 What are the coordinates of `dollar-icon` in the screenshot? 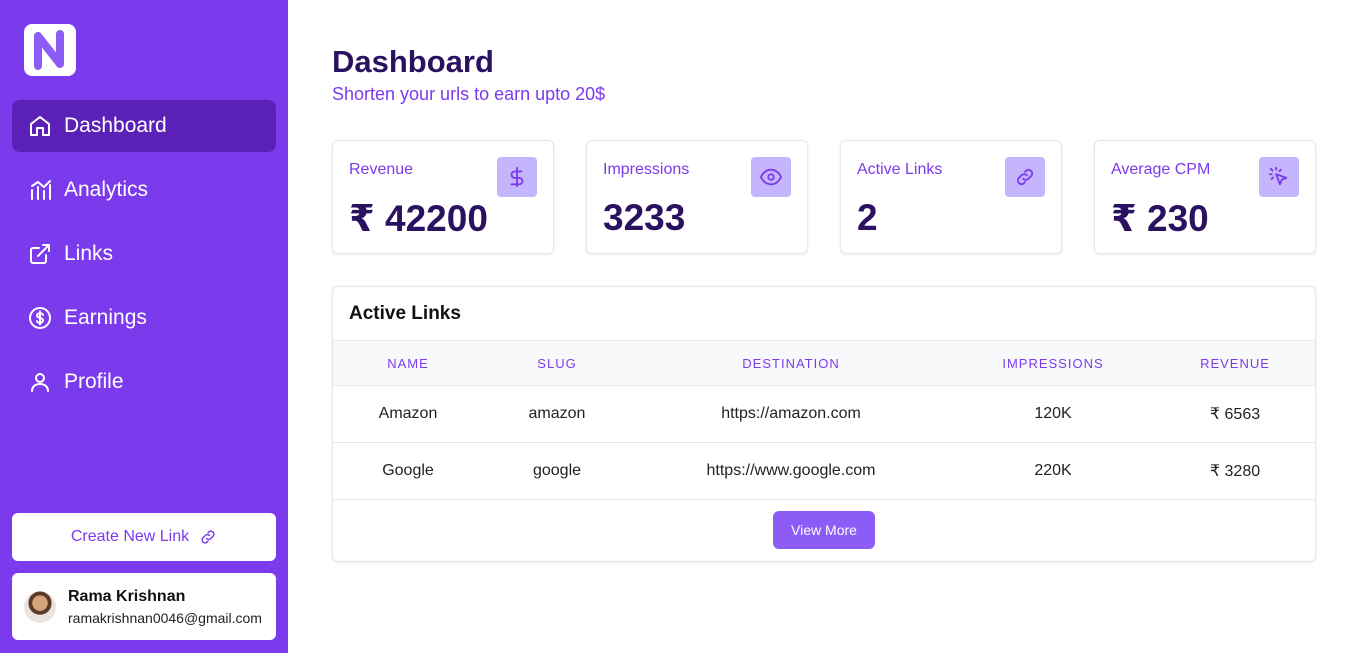 It's located at (517, 177).